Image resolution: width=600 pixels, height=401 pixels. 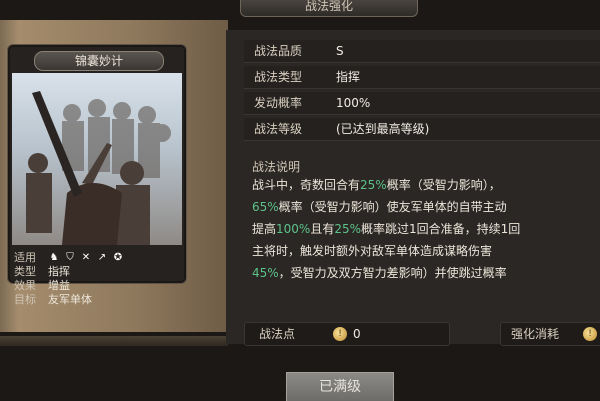 What do you see at coordinates (114, 341) in the screenshot?
I see `scroll-rod` at bounding box center [114, 341].